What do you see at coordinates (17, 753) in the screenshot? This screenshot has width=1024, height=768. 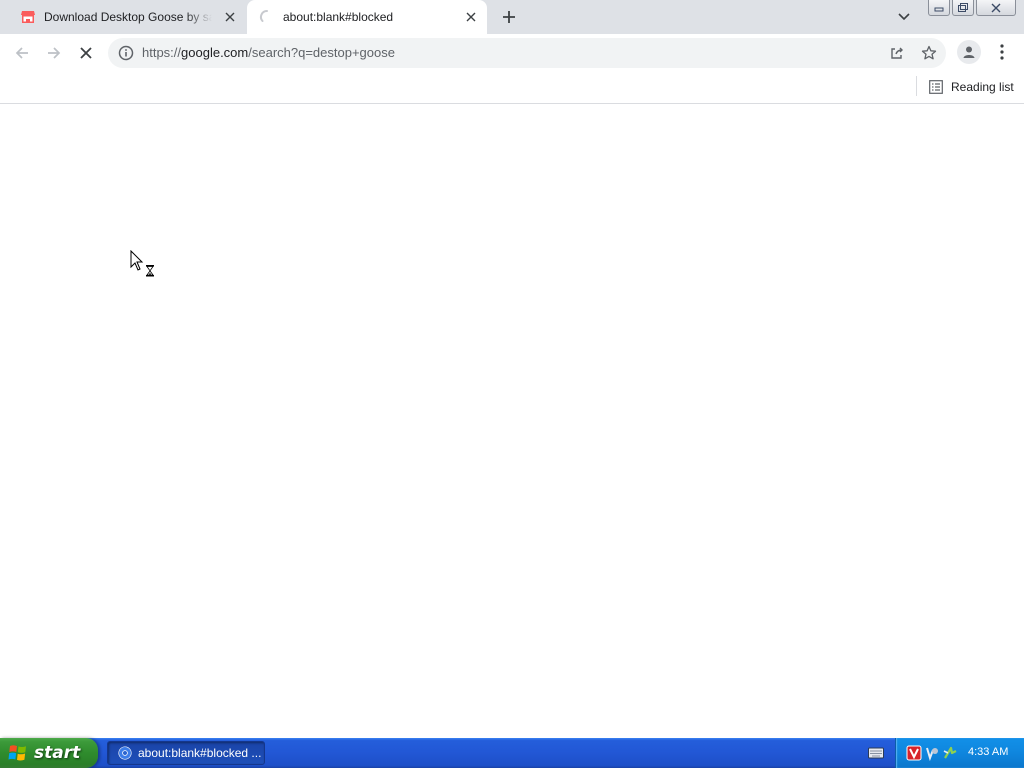 I see `windows-logo-icon` at bounding box center [17, 753].